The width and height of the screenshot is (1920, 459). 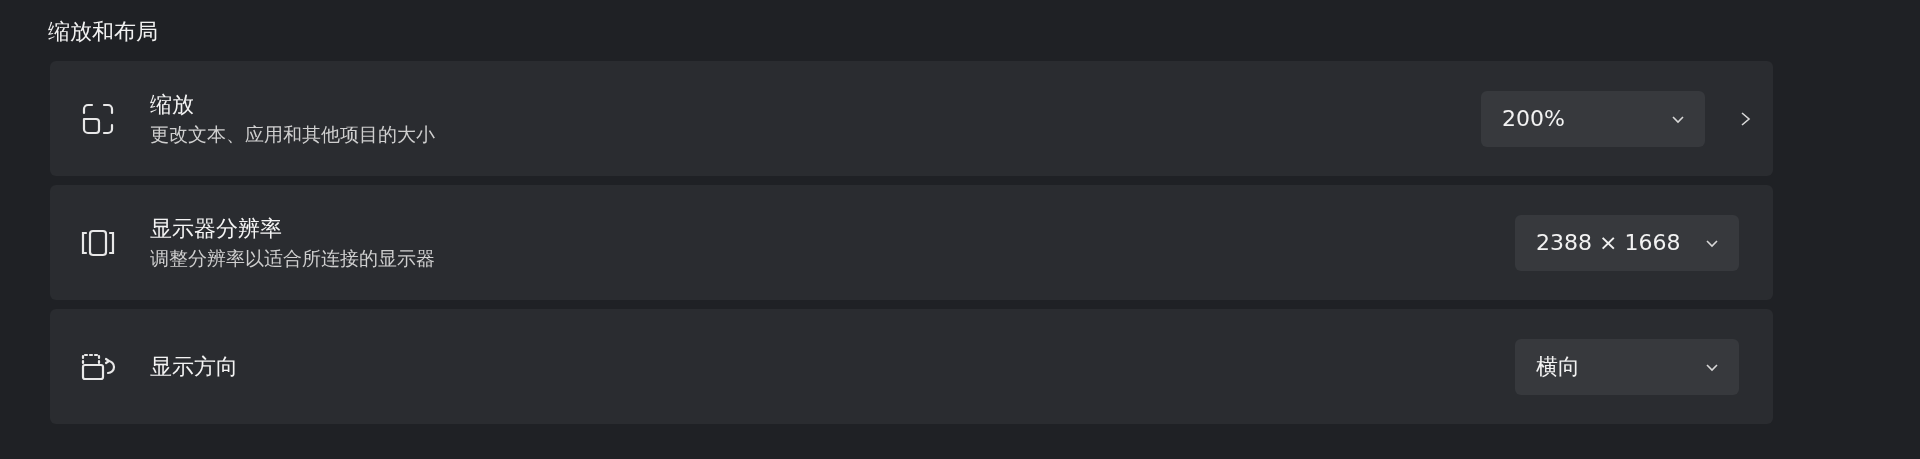 I want to click on dropdown: 横向, so click(x=1627, y=366).